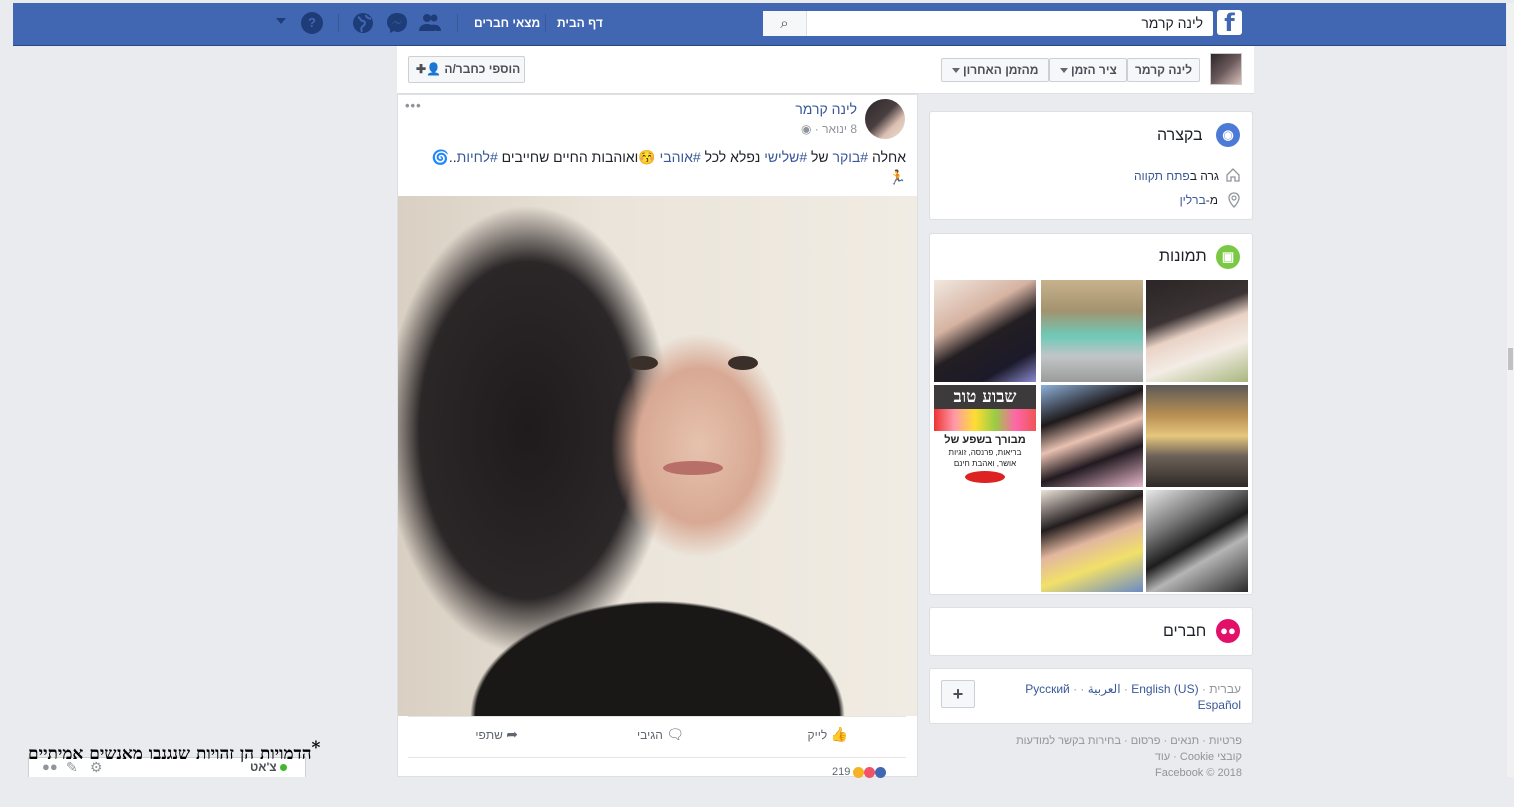  What do you see at coordinates (512, 734) in the screenshot?
I see `share-icon: ➦` at bounding box center [512, 734].